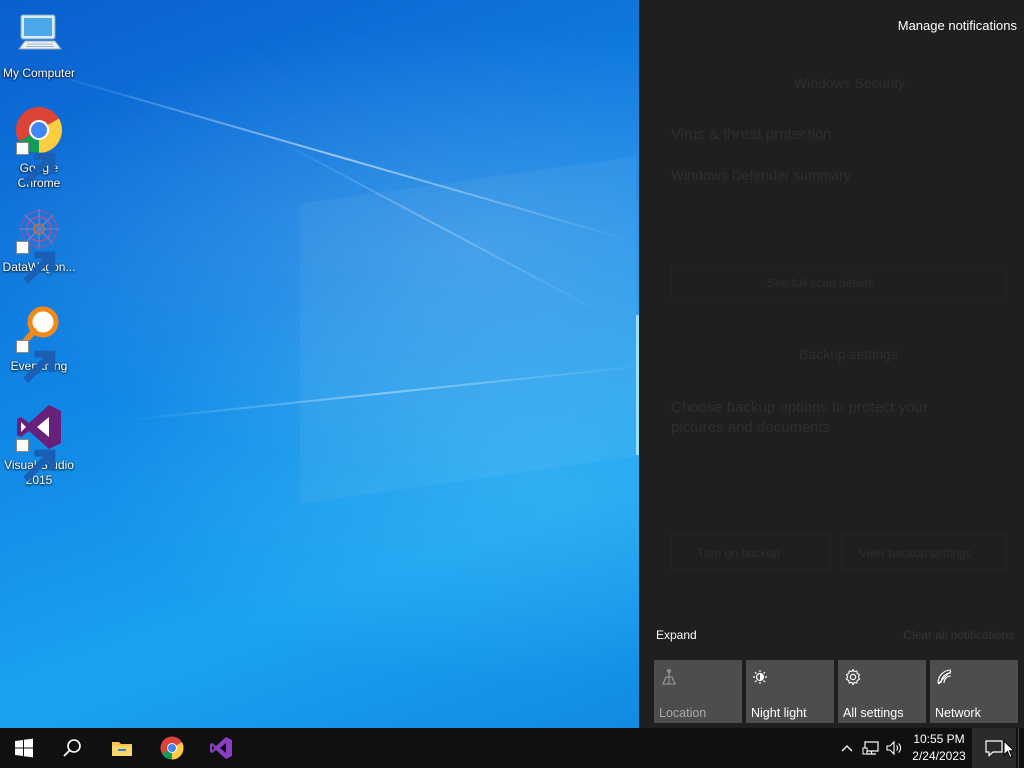 This screenshot has width=1024, height=768. What do you see at coordinates (882, 691) in the screenshot?
I see `quick-action-all-settings: All settings` at bounding box center [882, 691].